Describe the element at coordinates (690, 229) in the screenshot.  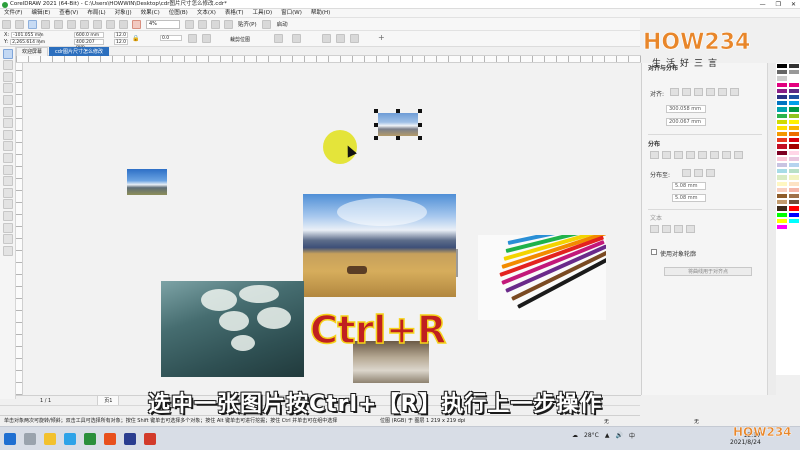
I see `text-align-bbox-icon` at that location.